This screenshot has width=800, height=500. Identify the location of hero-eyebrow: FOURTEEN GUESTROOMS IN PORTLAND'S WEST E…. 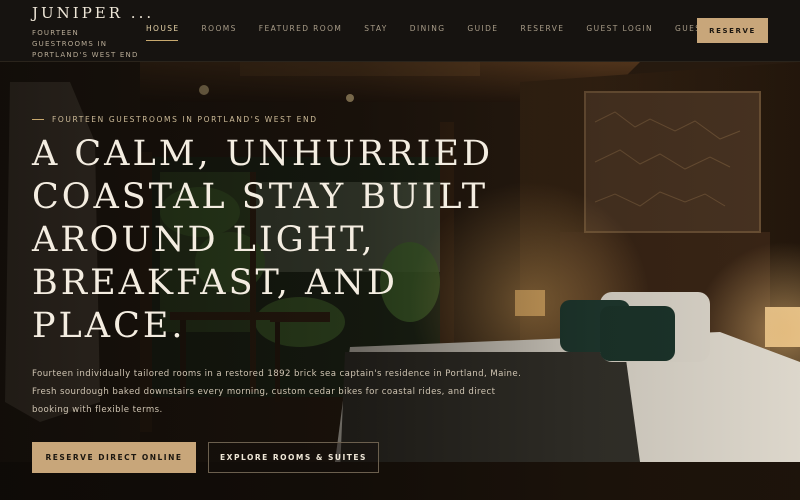
(175, 119).